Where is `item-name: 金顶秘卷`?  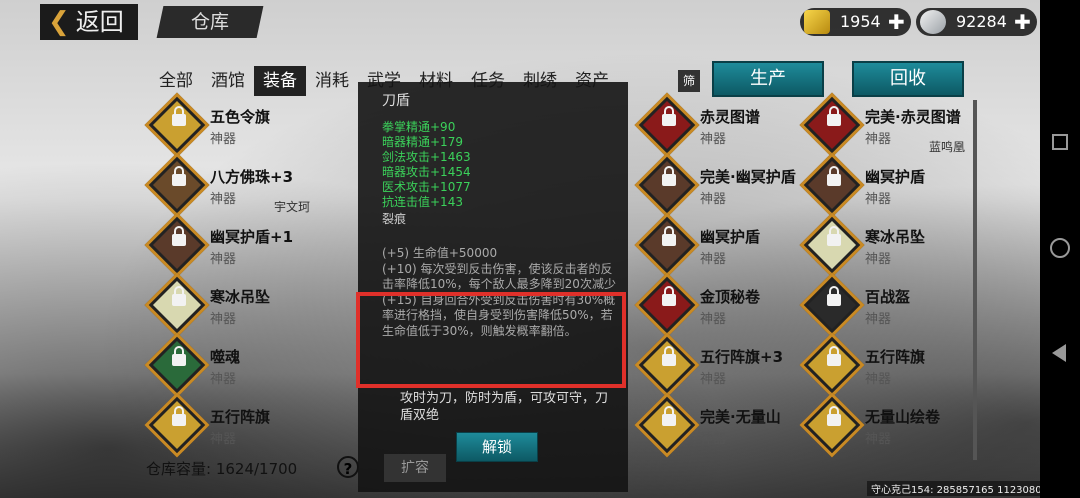 item-name: 金顶秘卷 is located at coordinates (730, 297).